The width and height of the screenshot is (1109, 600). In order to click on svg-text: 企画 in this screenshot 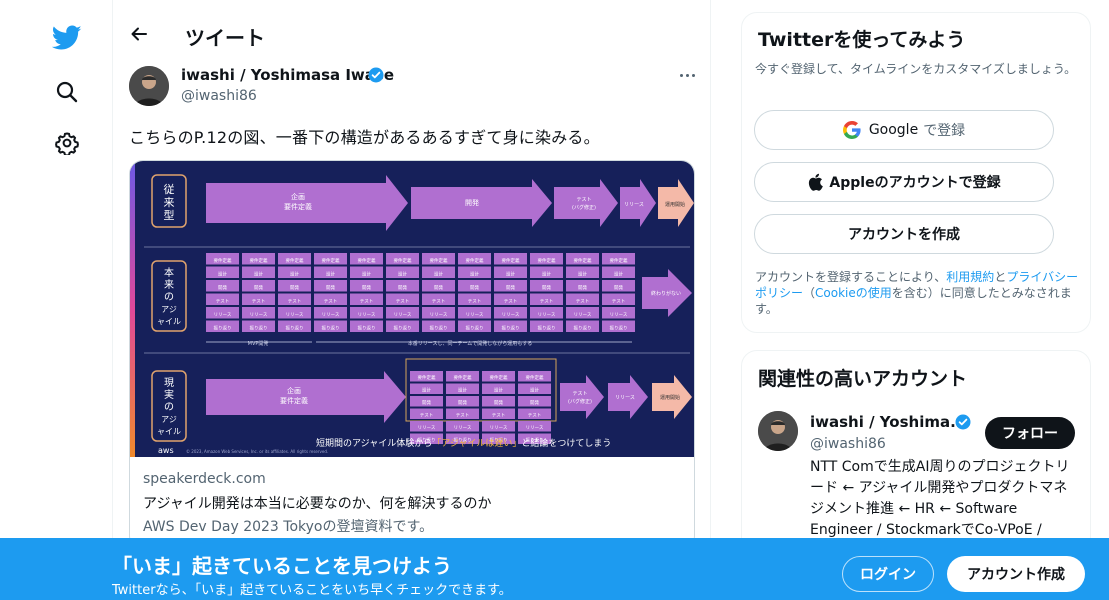, I will do `click(298, 196)`.